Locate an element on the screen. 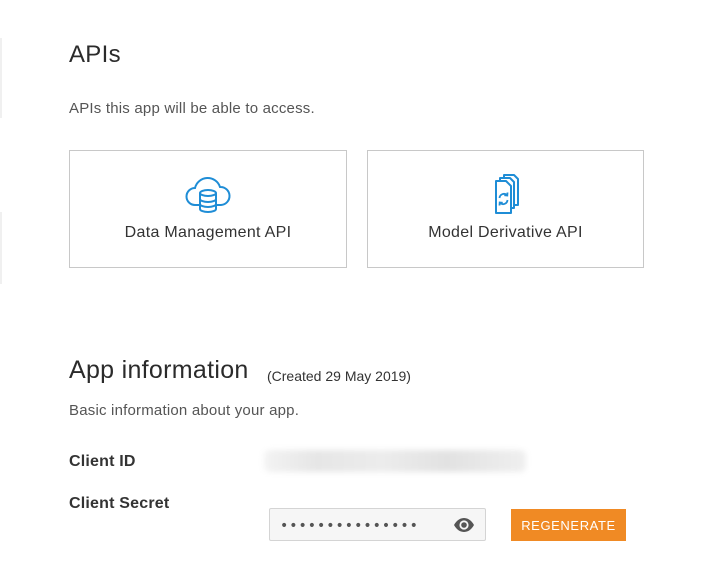 The width and height of the screenshot is (707, 574). model-derivative-api-card: Model Derivative API is located at coordinates (505, 209).